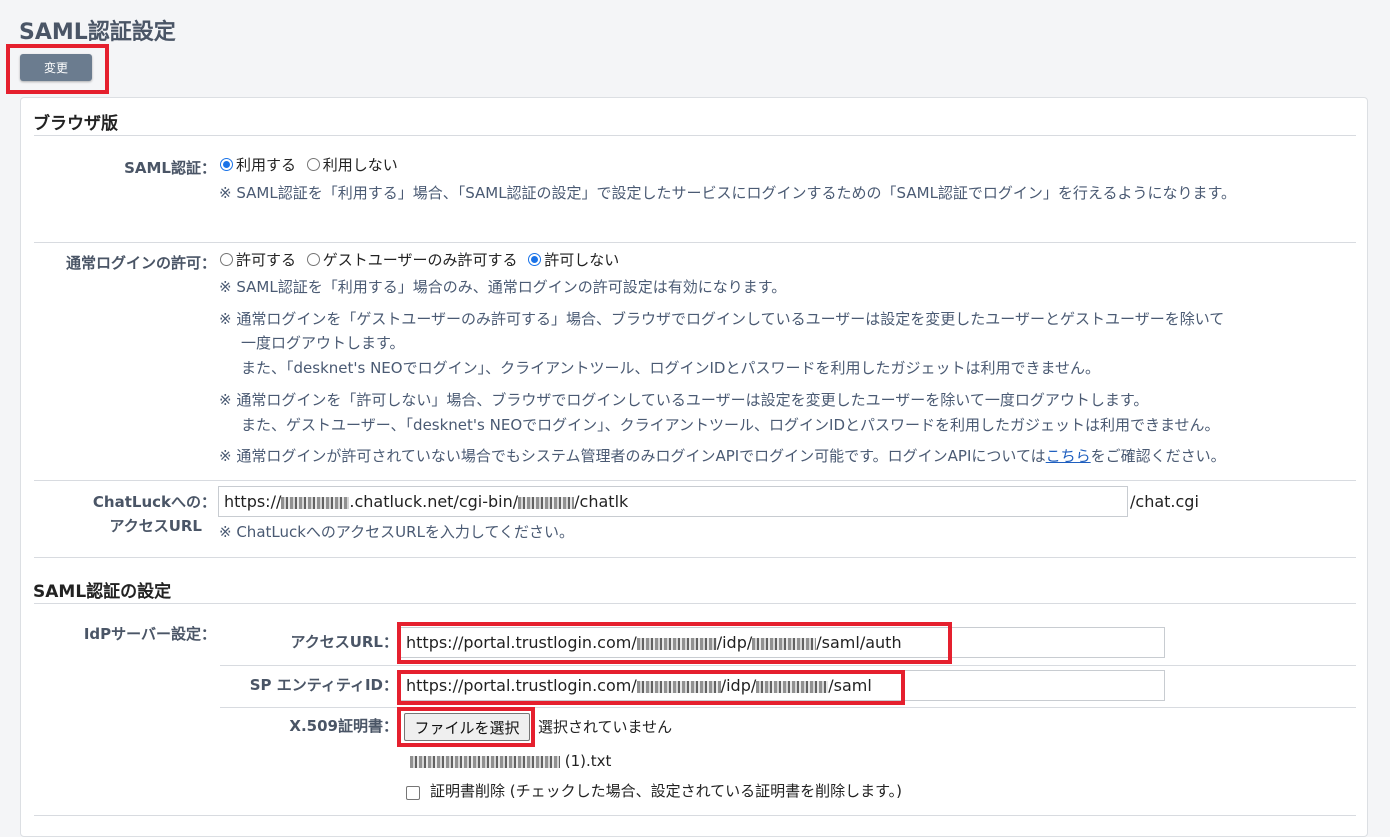 The height and width of the screenshot is (837, 1390). Describe the element at coordinates (323, 343) in the screenshot. I see `normal-login-note-2b: 一度ログアウトします。` at that location.